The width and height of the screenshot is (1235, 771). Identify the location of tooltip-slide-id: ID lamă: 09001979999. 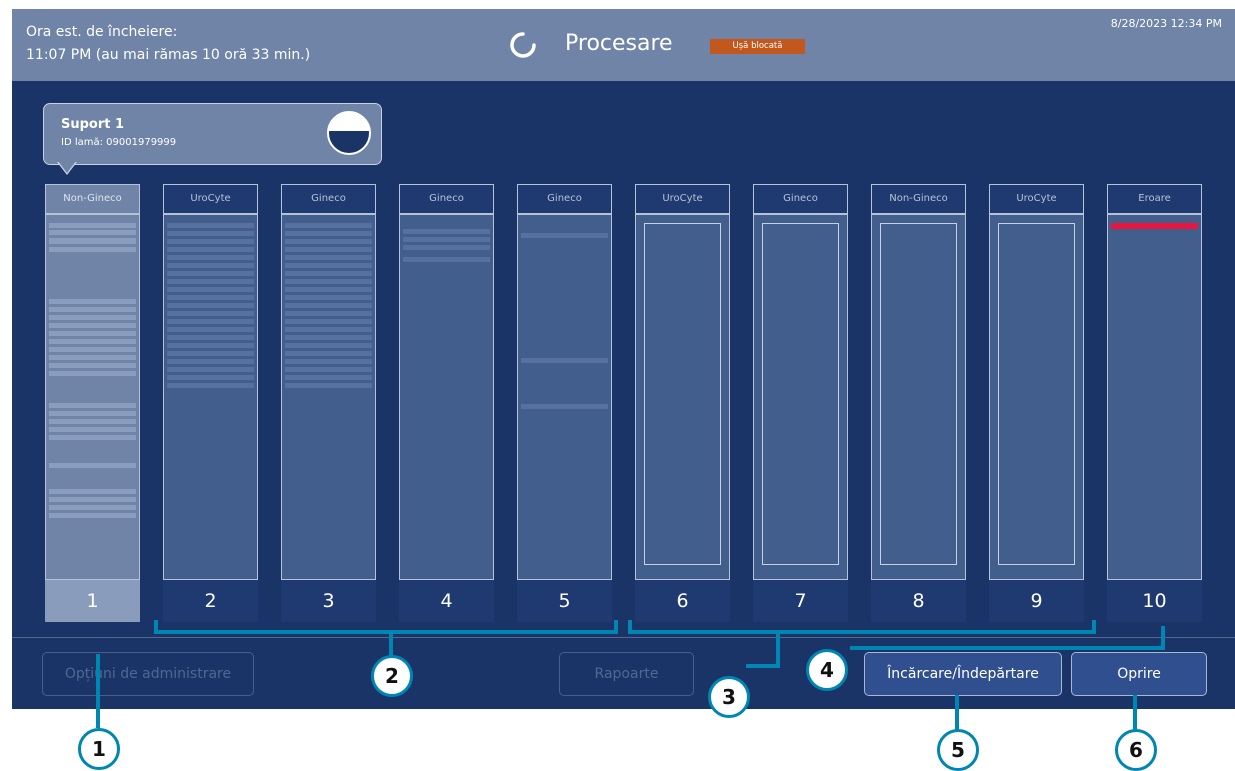
(119, 142).